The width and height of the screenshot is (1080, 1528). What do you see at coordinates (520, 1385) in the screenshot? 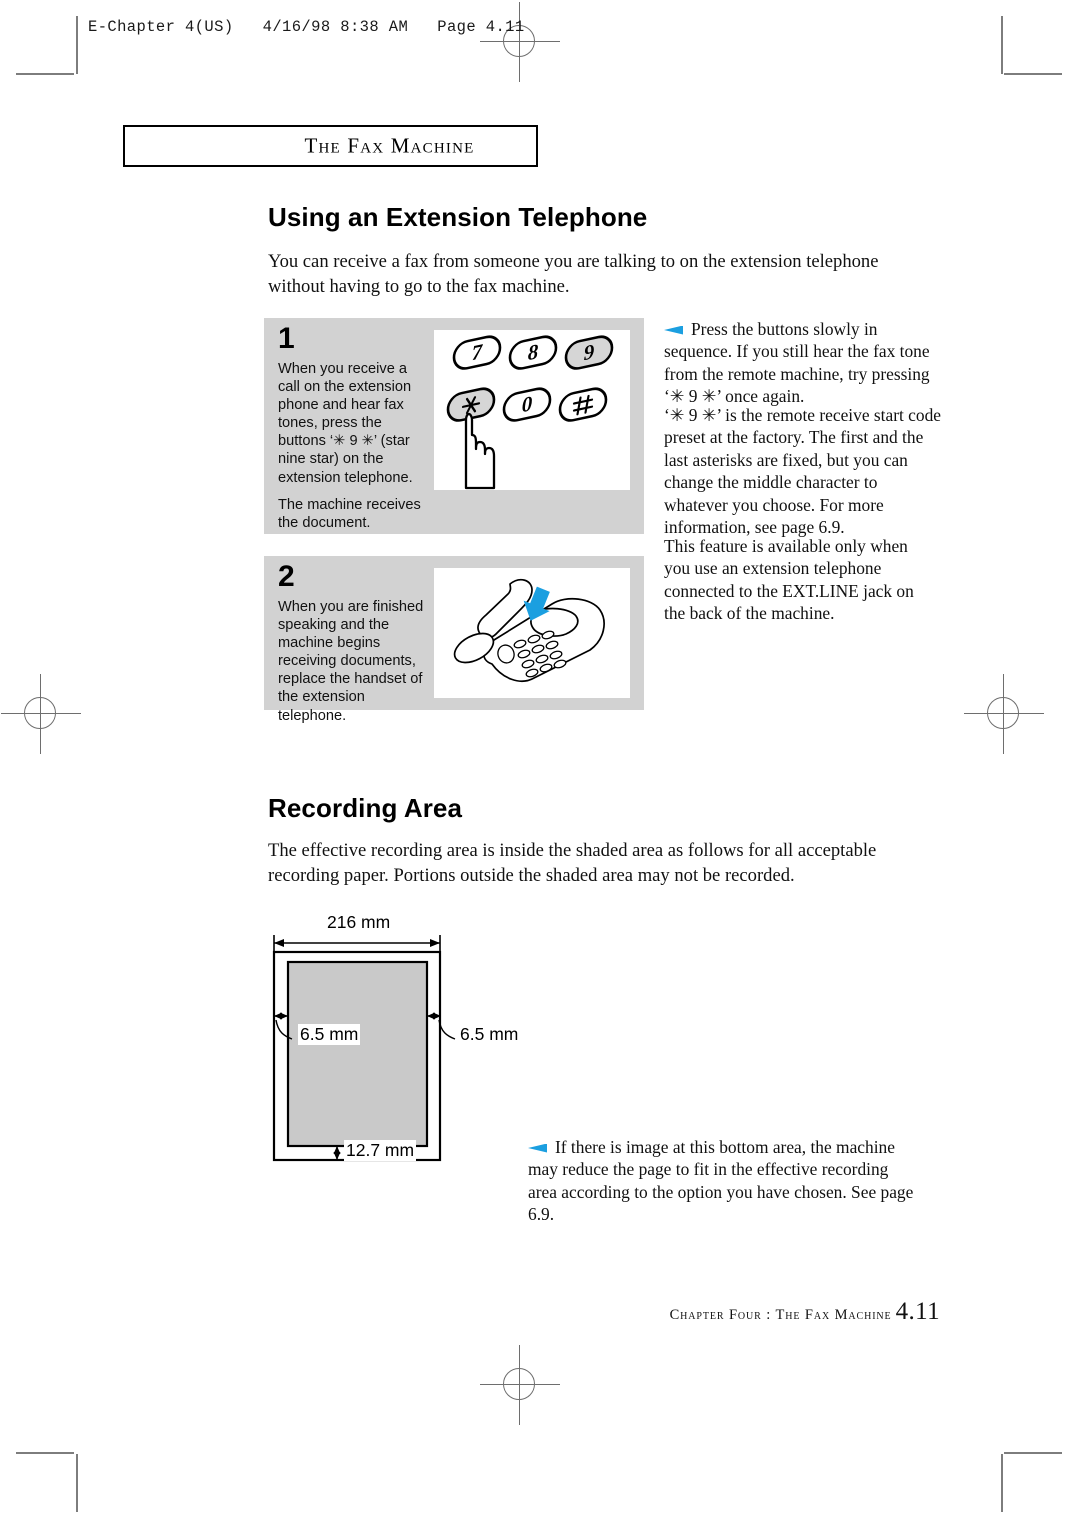
I see `registration-mark-bottom` at bounding box center [520, 1385].